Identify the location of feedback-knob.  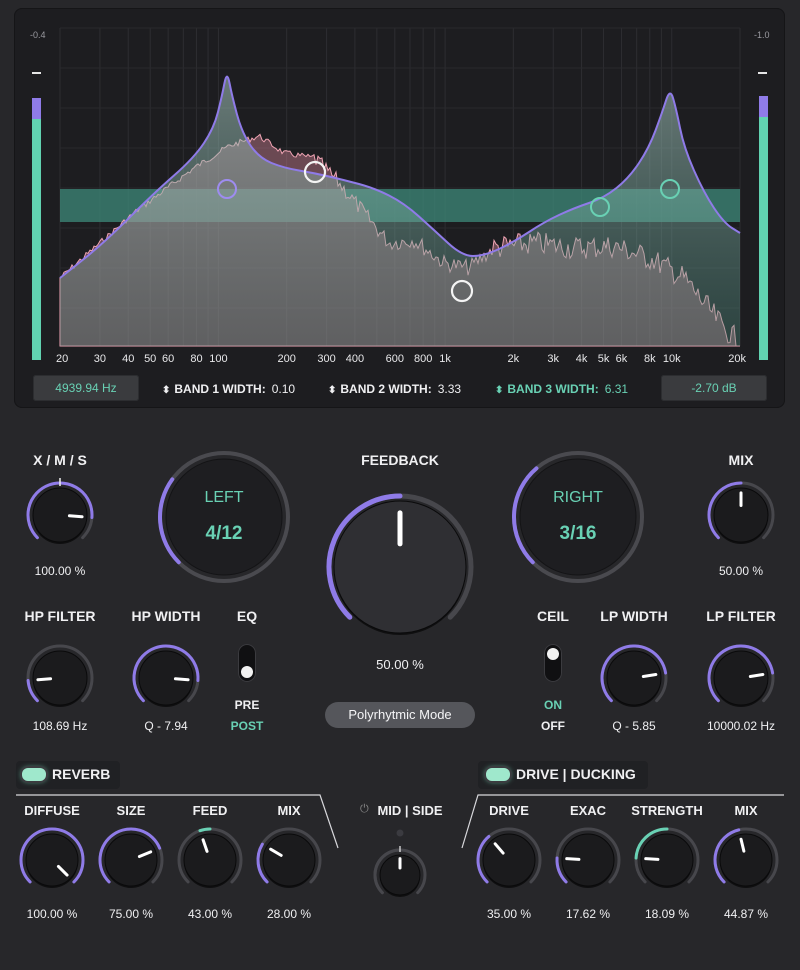
(400, 564).